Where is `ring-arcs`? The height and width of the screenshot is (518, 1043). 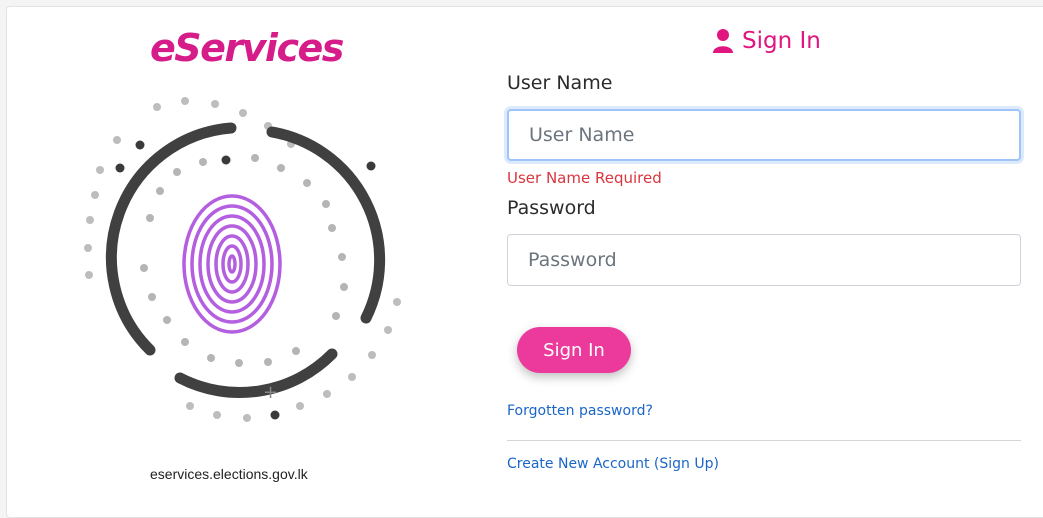 ring-arcs is located at coordinates (245, 260).